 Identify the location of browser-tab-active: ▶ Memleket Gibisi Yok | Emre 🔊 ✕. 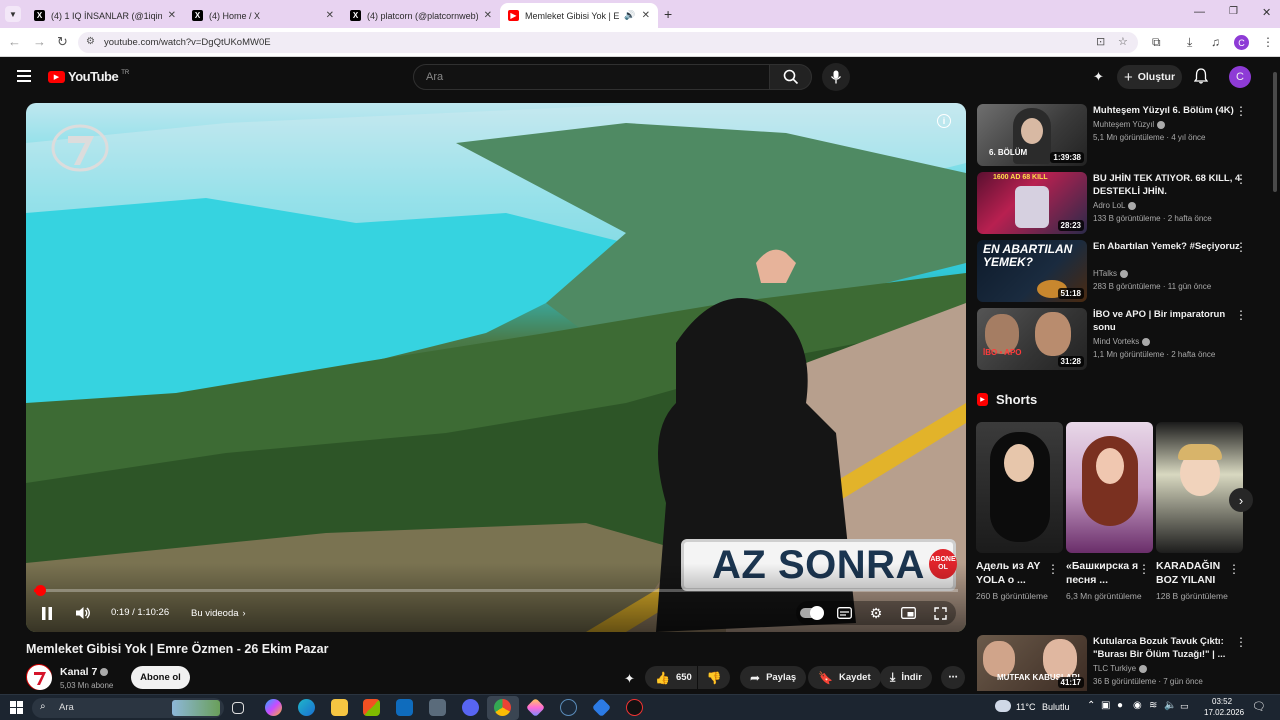
(579, 15).